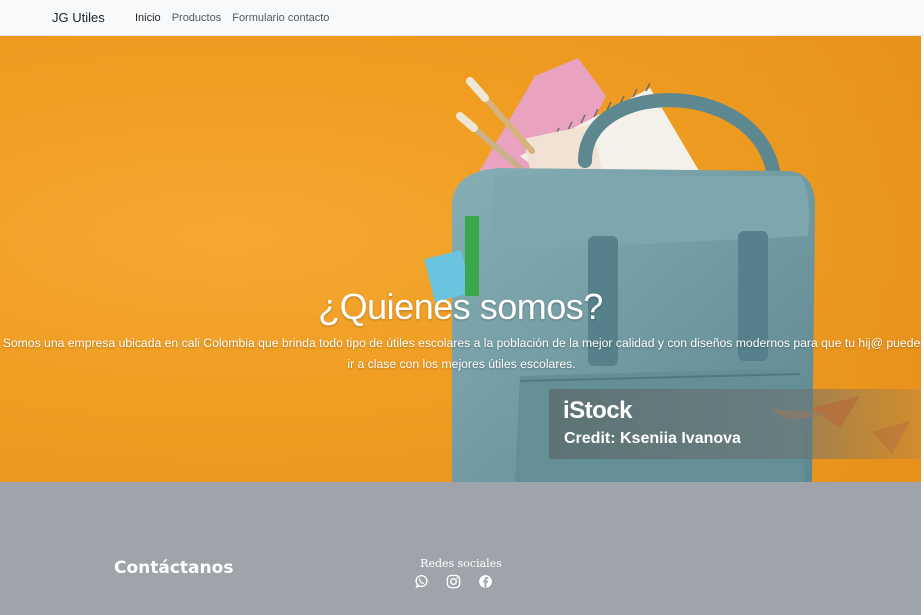  Describe the element at coordinates (652, 438) in the screenshot. I see `watermark-credit: Credit: Kseniia Ivanova` at that location.